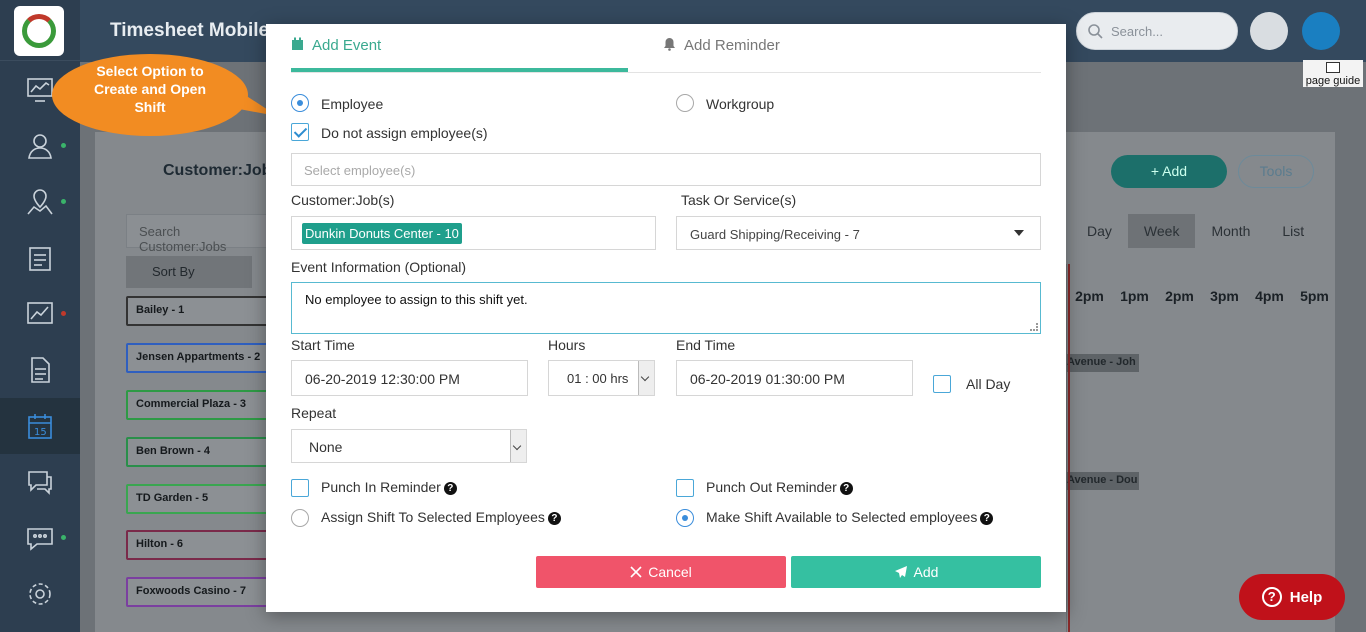 The image size is (1366, 632). I want to click on document-icon, so click(40, 370).